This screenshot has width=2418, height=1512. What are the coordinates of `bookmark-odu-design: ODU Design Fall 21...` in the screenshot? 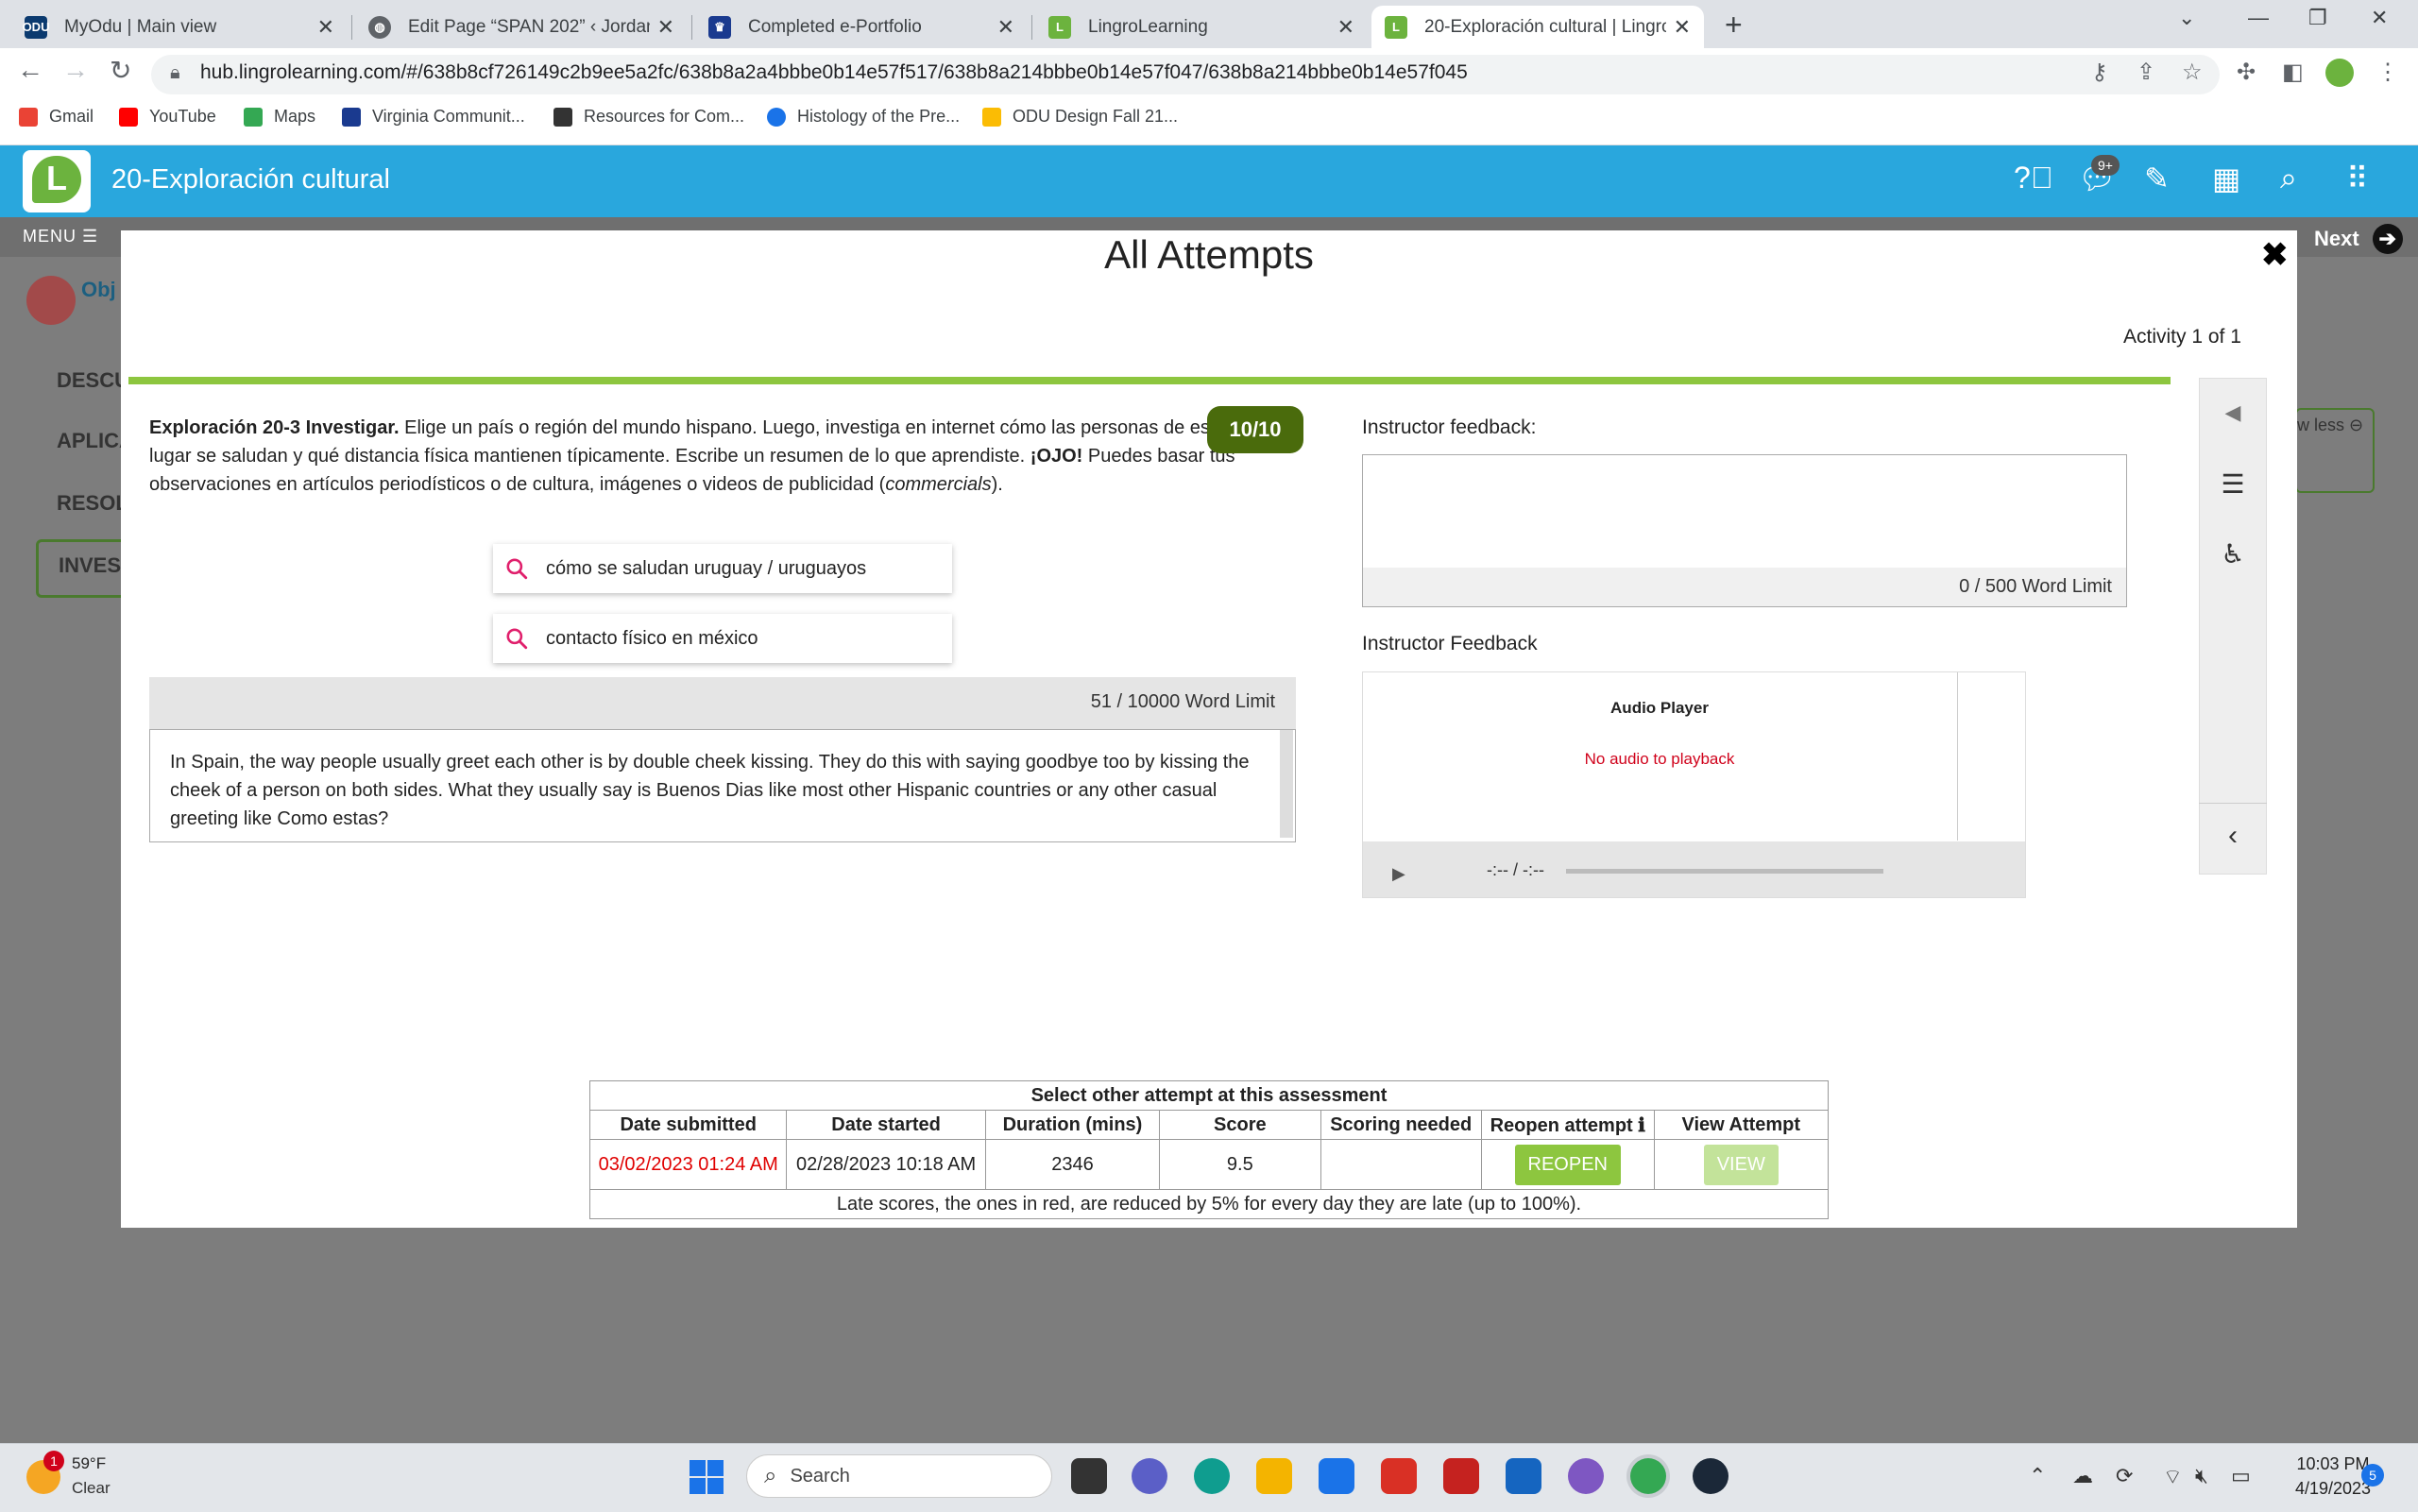 It's located at (1080, 117).